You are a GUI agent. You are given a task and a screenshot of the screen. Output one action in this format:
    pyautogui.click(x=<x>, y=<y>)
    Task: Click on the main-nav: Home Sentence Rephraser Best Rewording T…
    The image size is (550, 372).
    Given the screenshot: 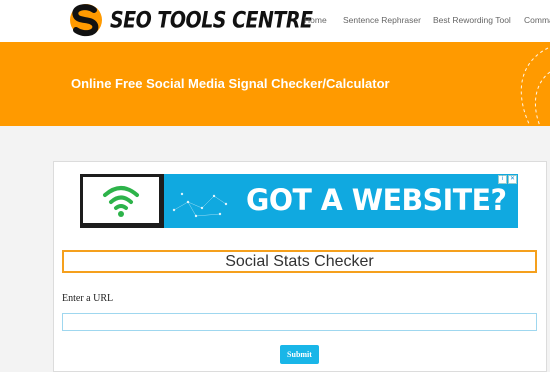 What is the action you would take?
    pyautogui.click(x=275, y=22)
    